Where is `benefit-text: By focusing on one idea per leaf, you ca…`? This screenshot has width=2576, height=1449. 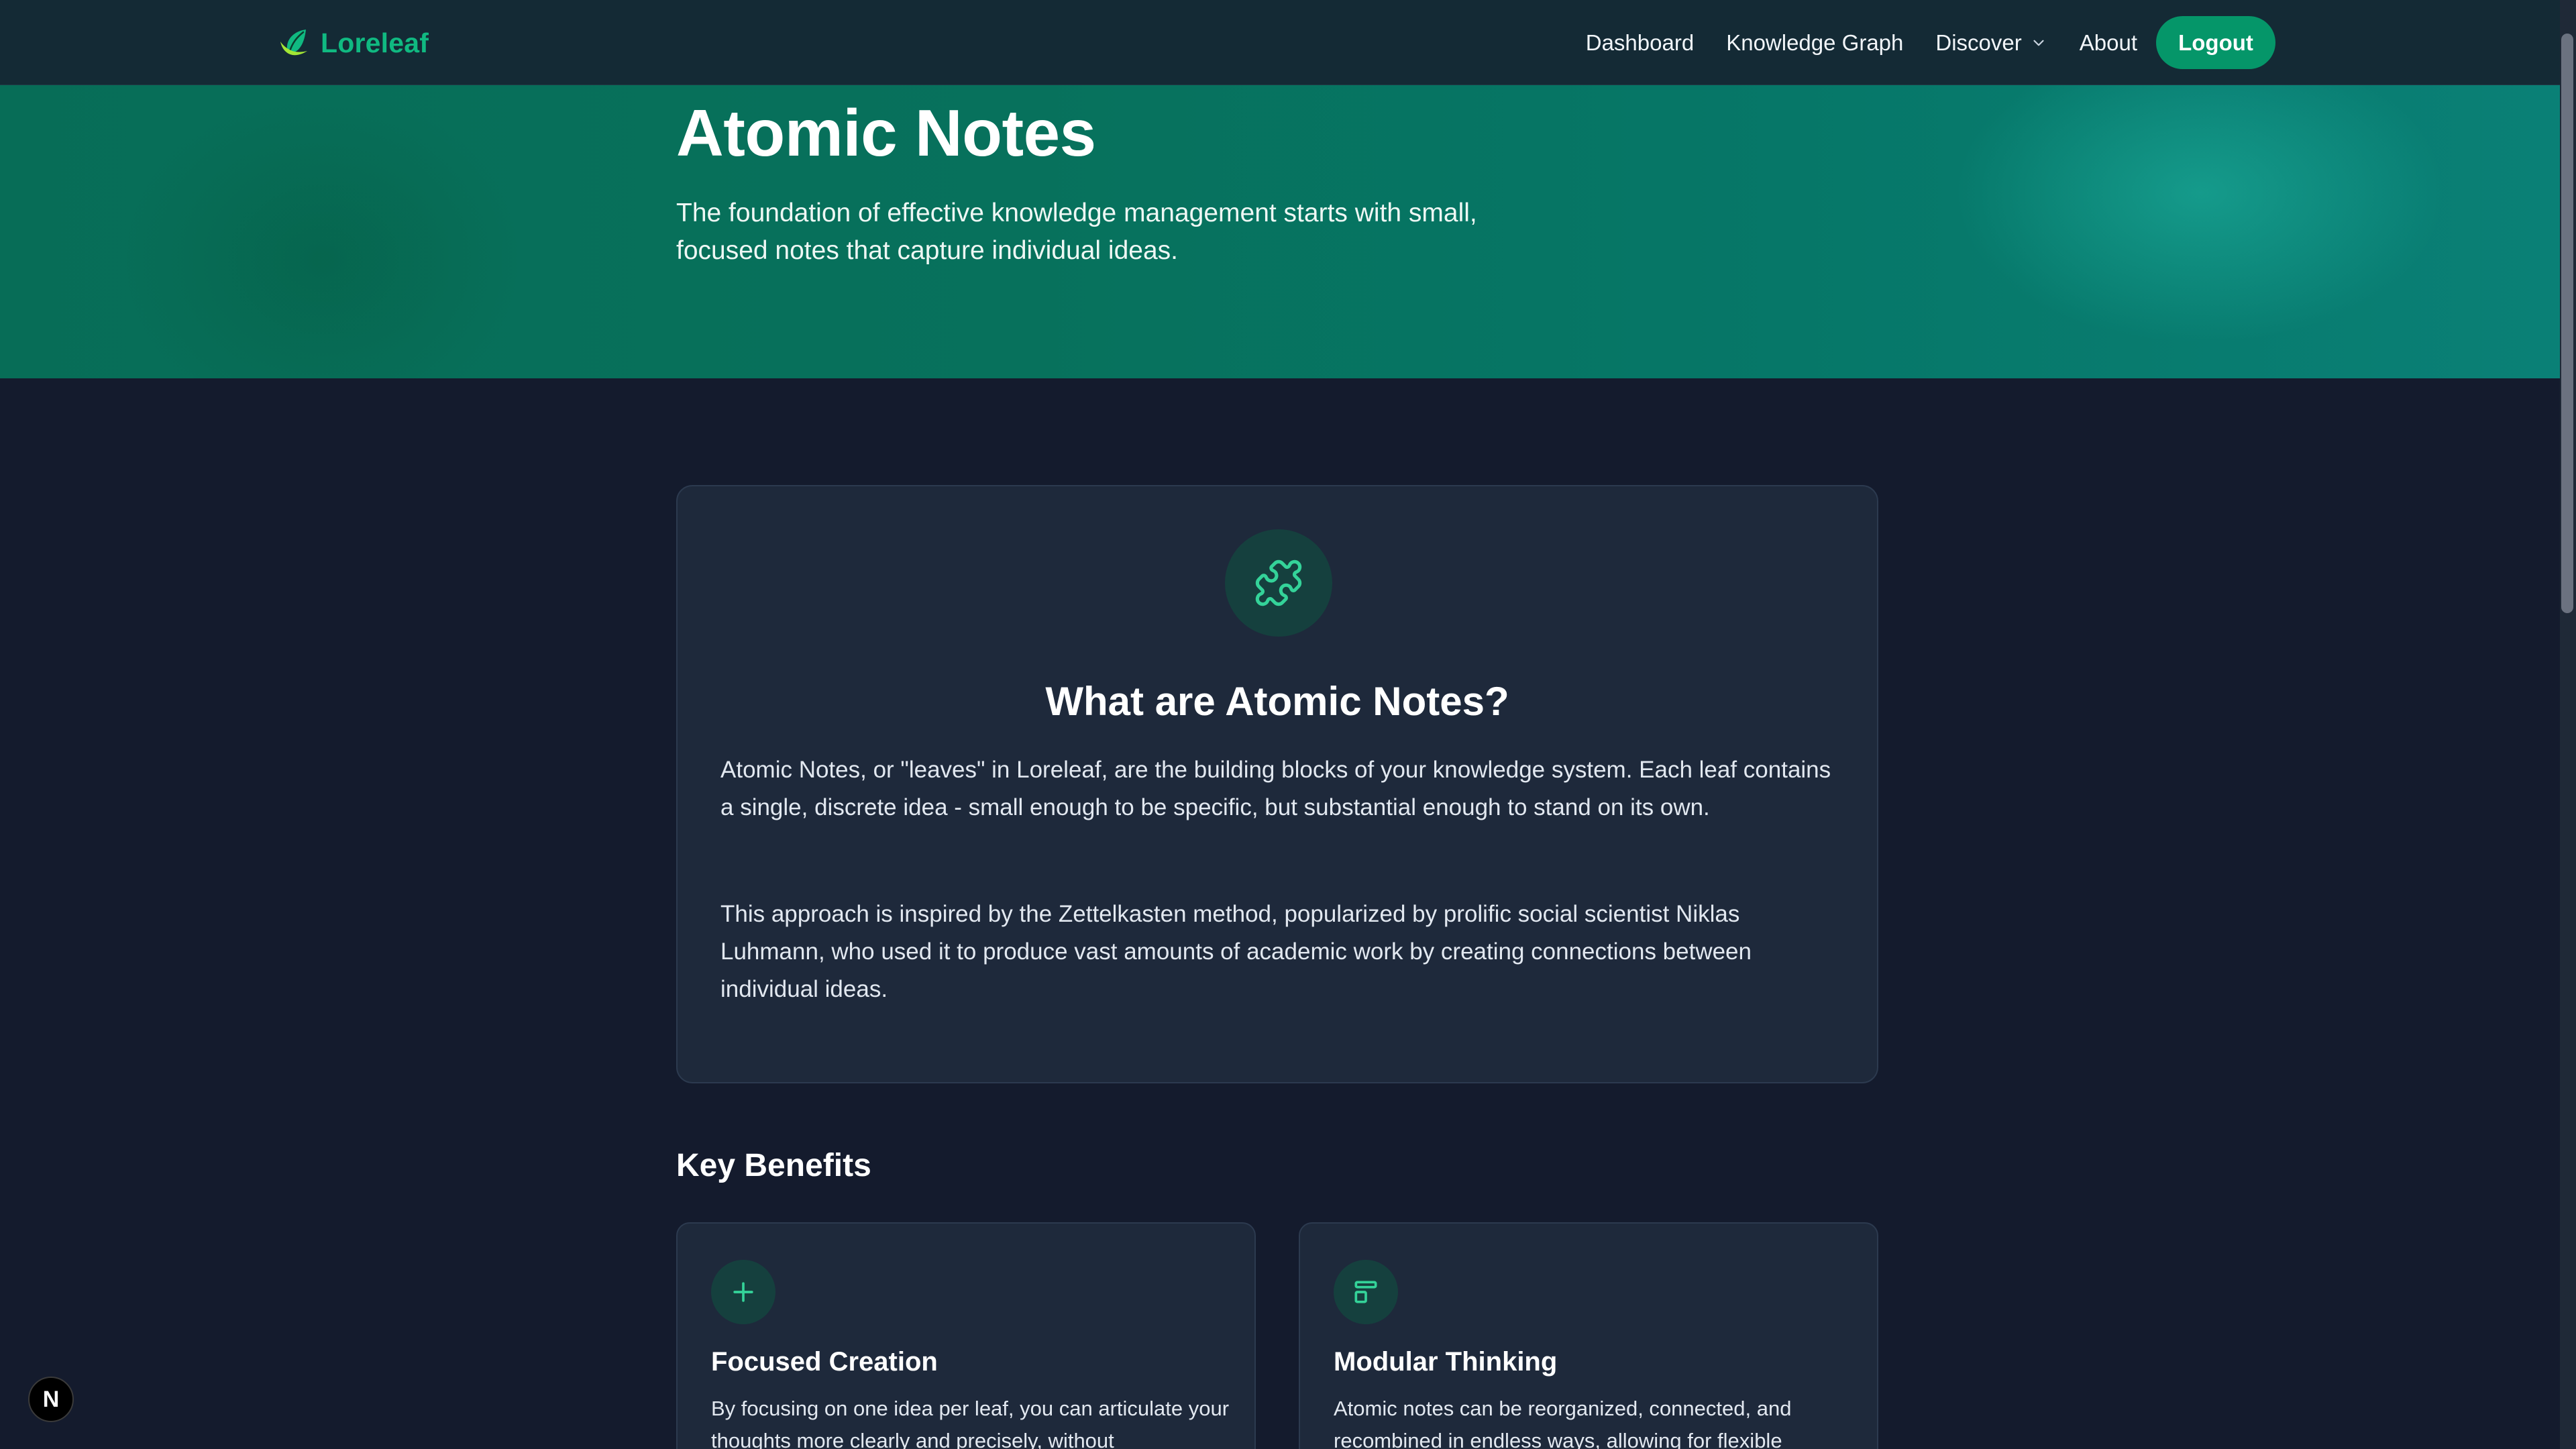 benefit-text: By focusing on one idea per leaf, you ca… is located at coordinates (970, 1423).